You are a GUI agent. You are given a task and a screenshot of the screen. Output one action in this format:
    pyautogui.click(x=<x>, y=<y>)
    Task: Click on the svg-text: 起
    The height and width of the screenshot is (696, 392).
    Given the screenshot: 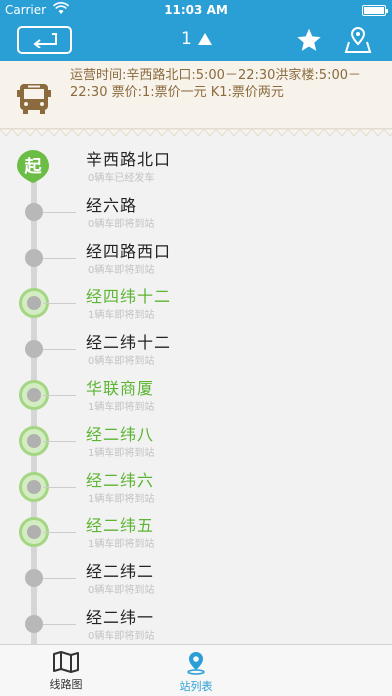 What is the action you would take?
    pyautogui.click(x=33, y=166)
    